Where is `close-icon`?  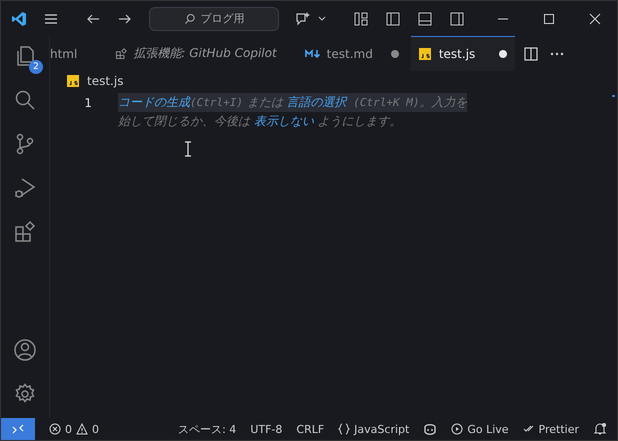 close-icon is located at coordinates (595, 18).